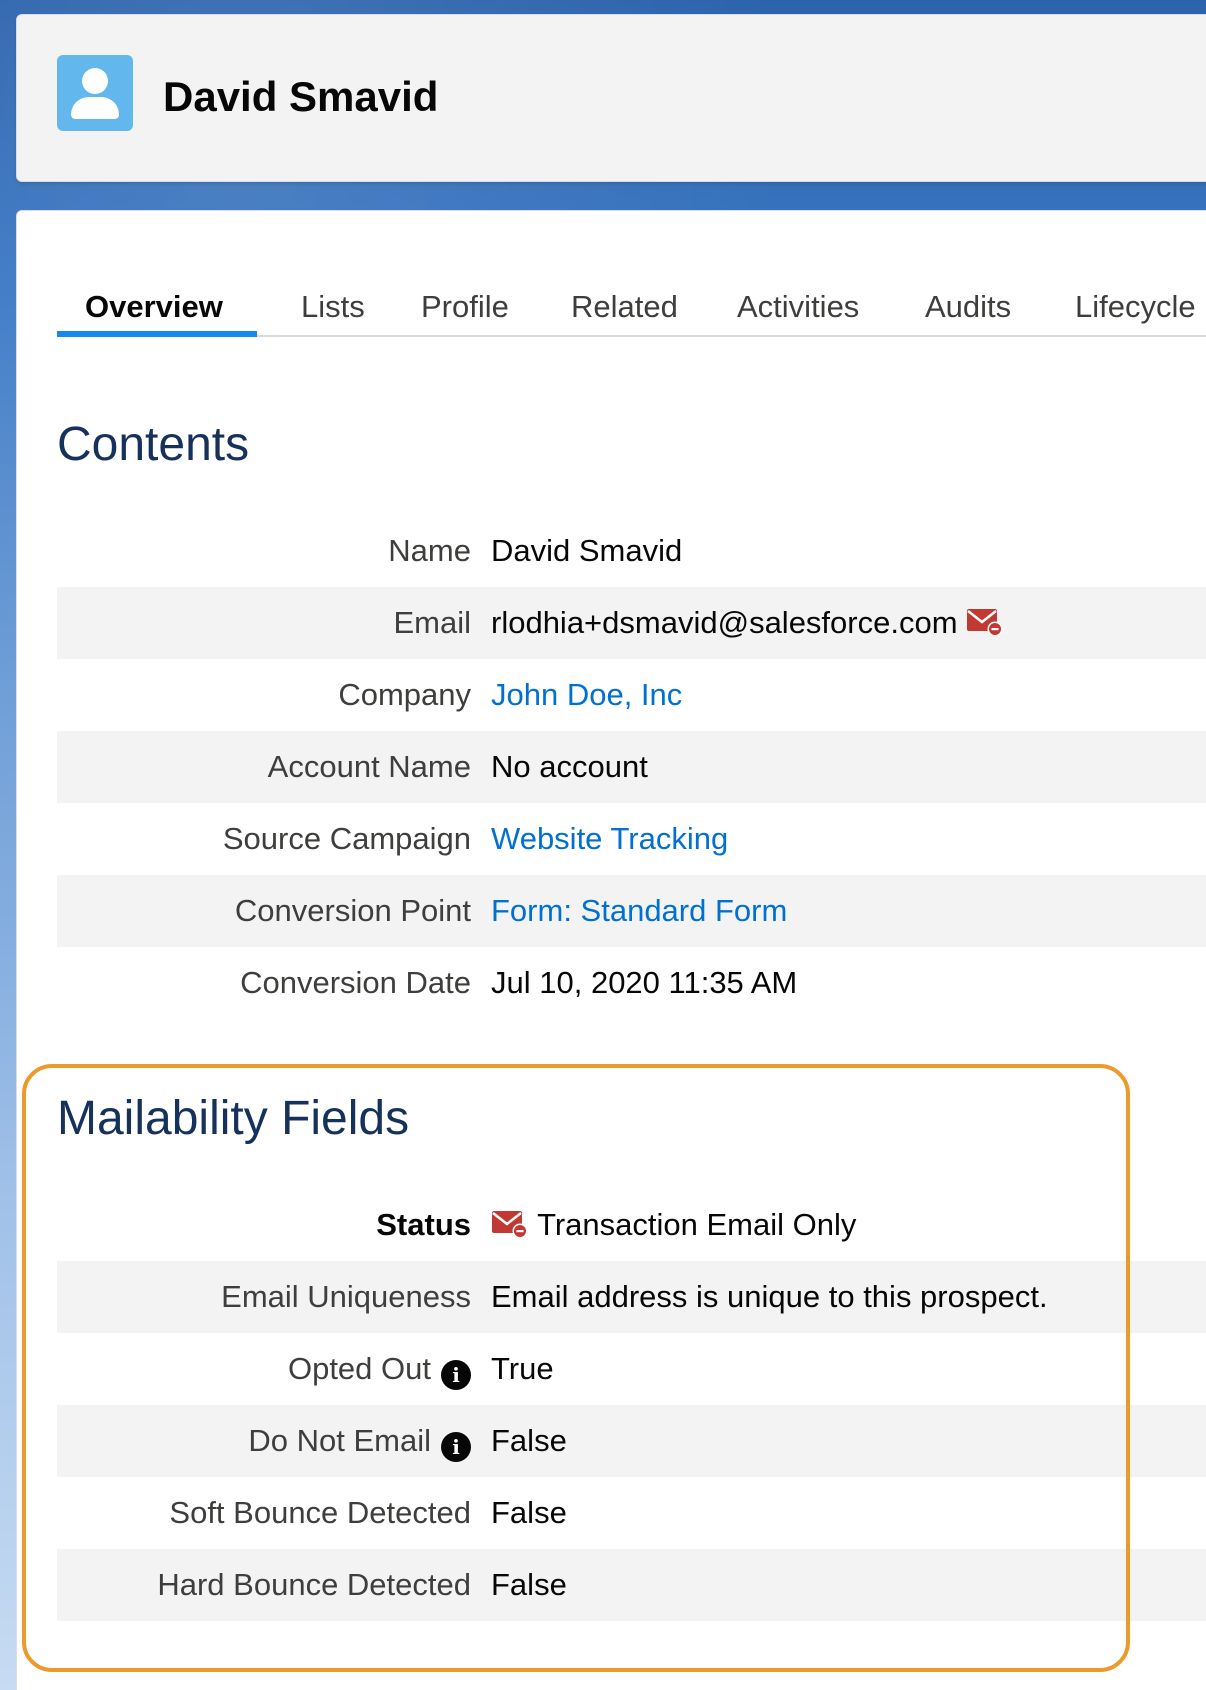 This screenshot has width=1206, height=1690. I want to click on user-icon, so click(95, 93).